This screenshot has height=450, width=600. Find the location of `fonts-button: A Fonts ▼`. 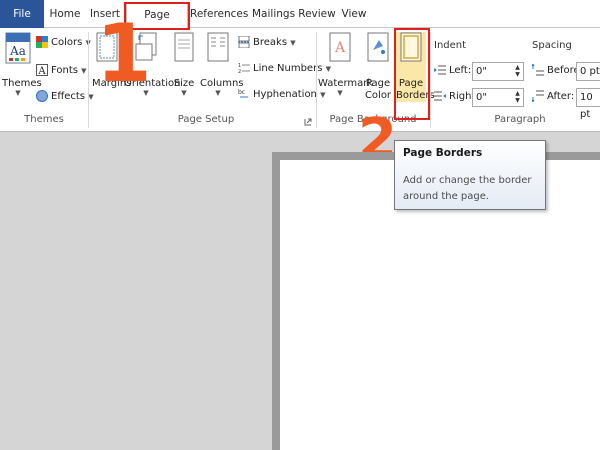

fonts-button: A Fonts ▼ is located at coordinates (61, 71).